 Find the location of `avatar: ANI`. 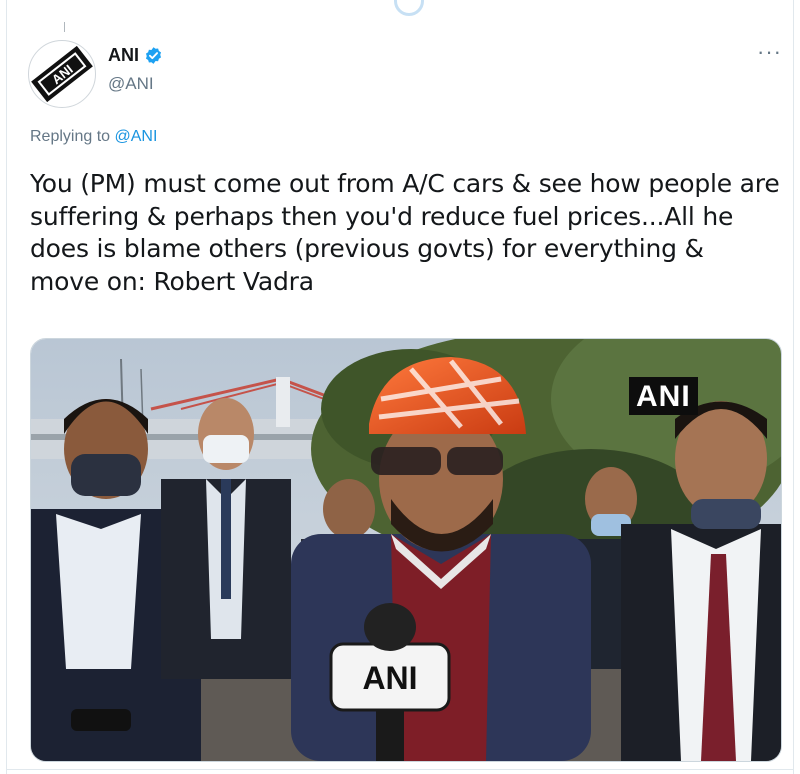

avatar: ANI is located at coordinates (62, 74).